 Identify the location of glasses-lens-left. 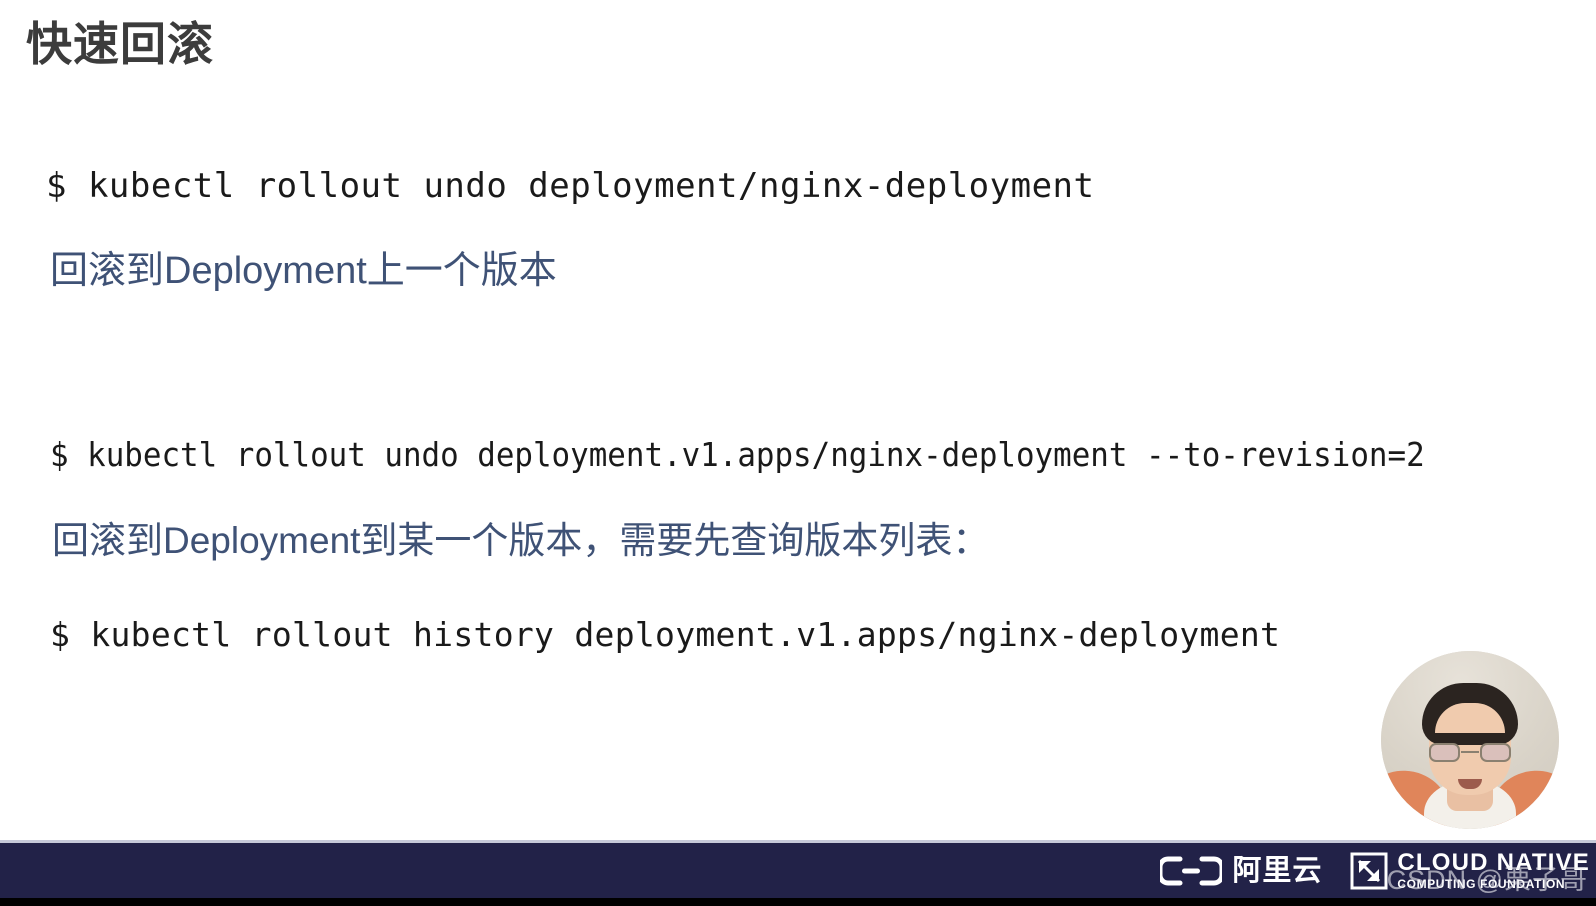
(1444, 752).